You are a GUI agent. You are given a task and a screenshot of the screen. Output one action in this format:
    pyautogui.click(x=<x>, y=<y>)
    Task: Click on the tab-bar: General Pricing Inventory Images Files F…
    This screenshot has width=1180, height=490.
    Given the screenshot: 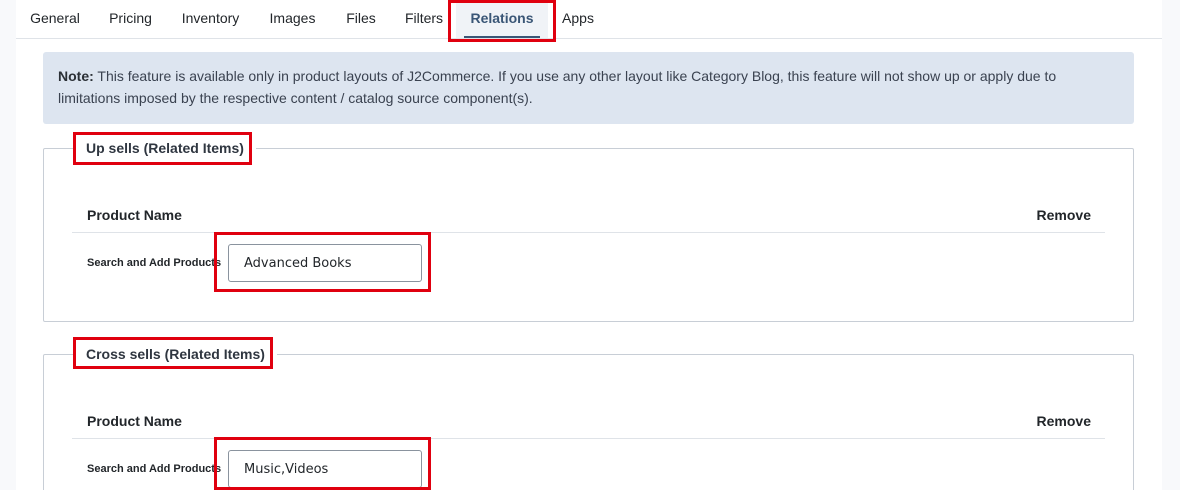 What is the action you would take?
    pyautogui.click(x=589, y=19)
    